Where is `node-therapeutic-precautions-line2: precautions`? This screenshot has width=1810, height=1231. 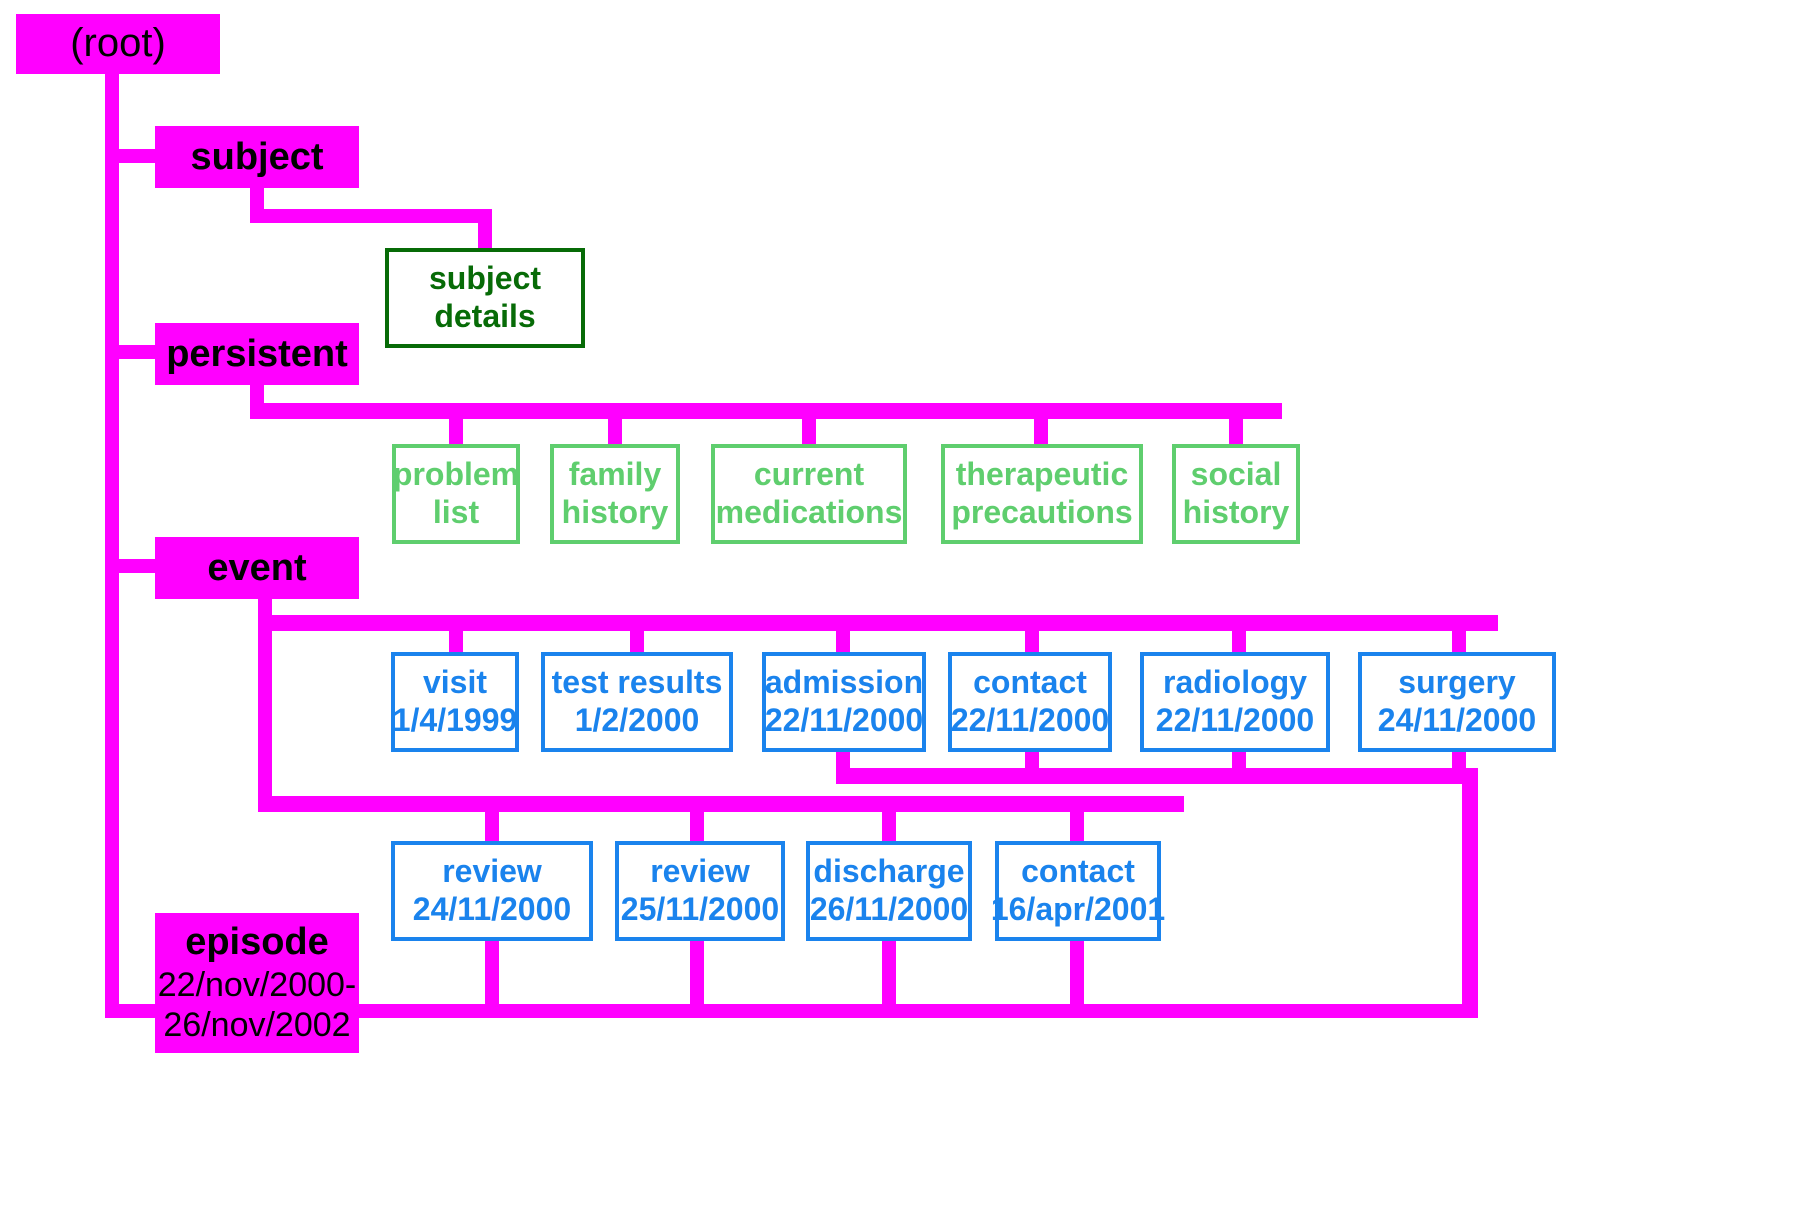 node-therapeutic-precautions-line2: precautions is located at coordinates (1042, 512).